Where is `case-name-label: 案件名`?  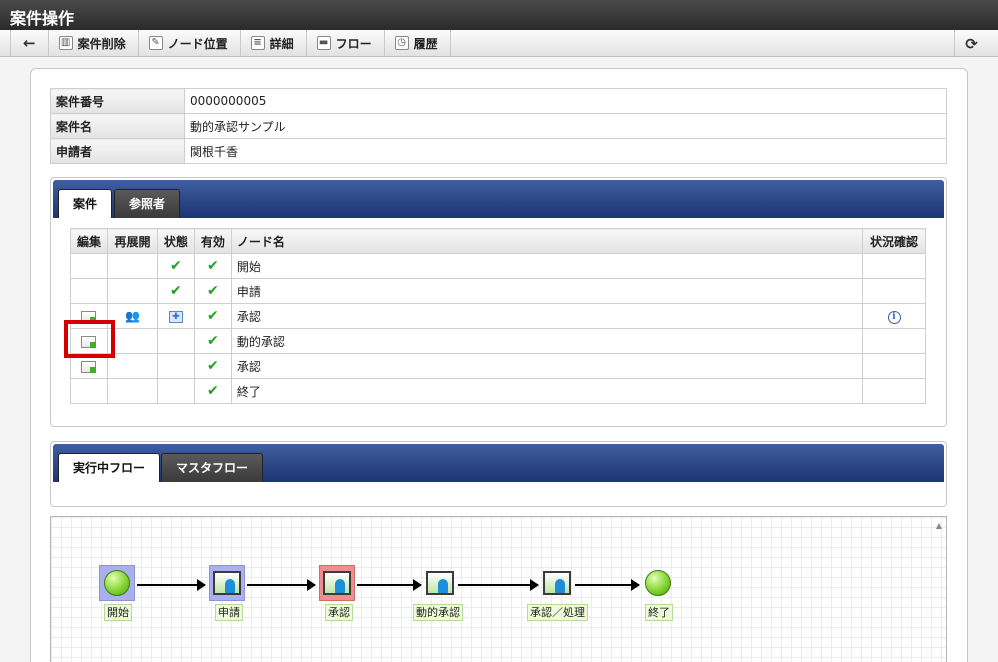
case-name-label: 案件名 is located at coordinates (117, 126).